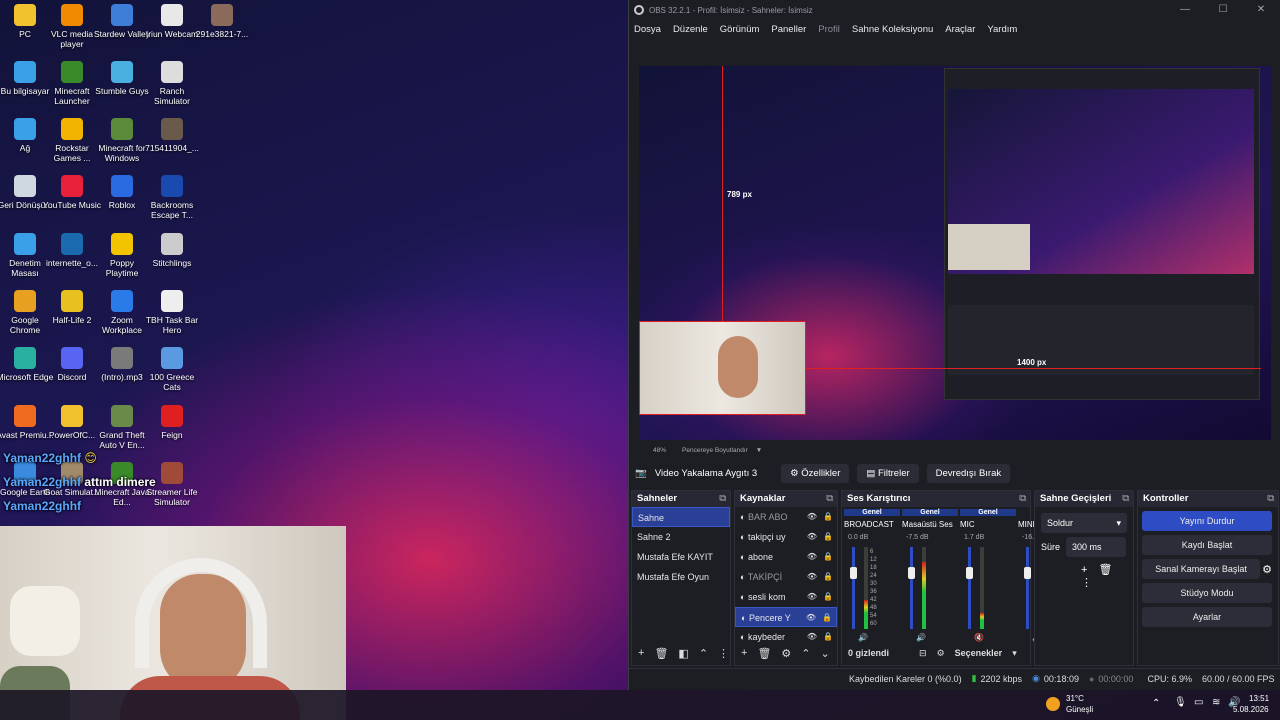  What do you see at coordinates (786, 517) in the screenshot?
I see `source-item: ◐ BAR ABO 👁 🔒` at bounding box center [786, 517].